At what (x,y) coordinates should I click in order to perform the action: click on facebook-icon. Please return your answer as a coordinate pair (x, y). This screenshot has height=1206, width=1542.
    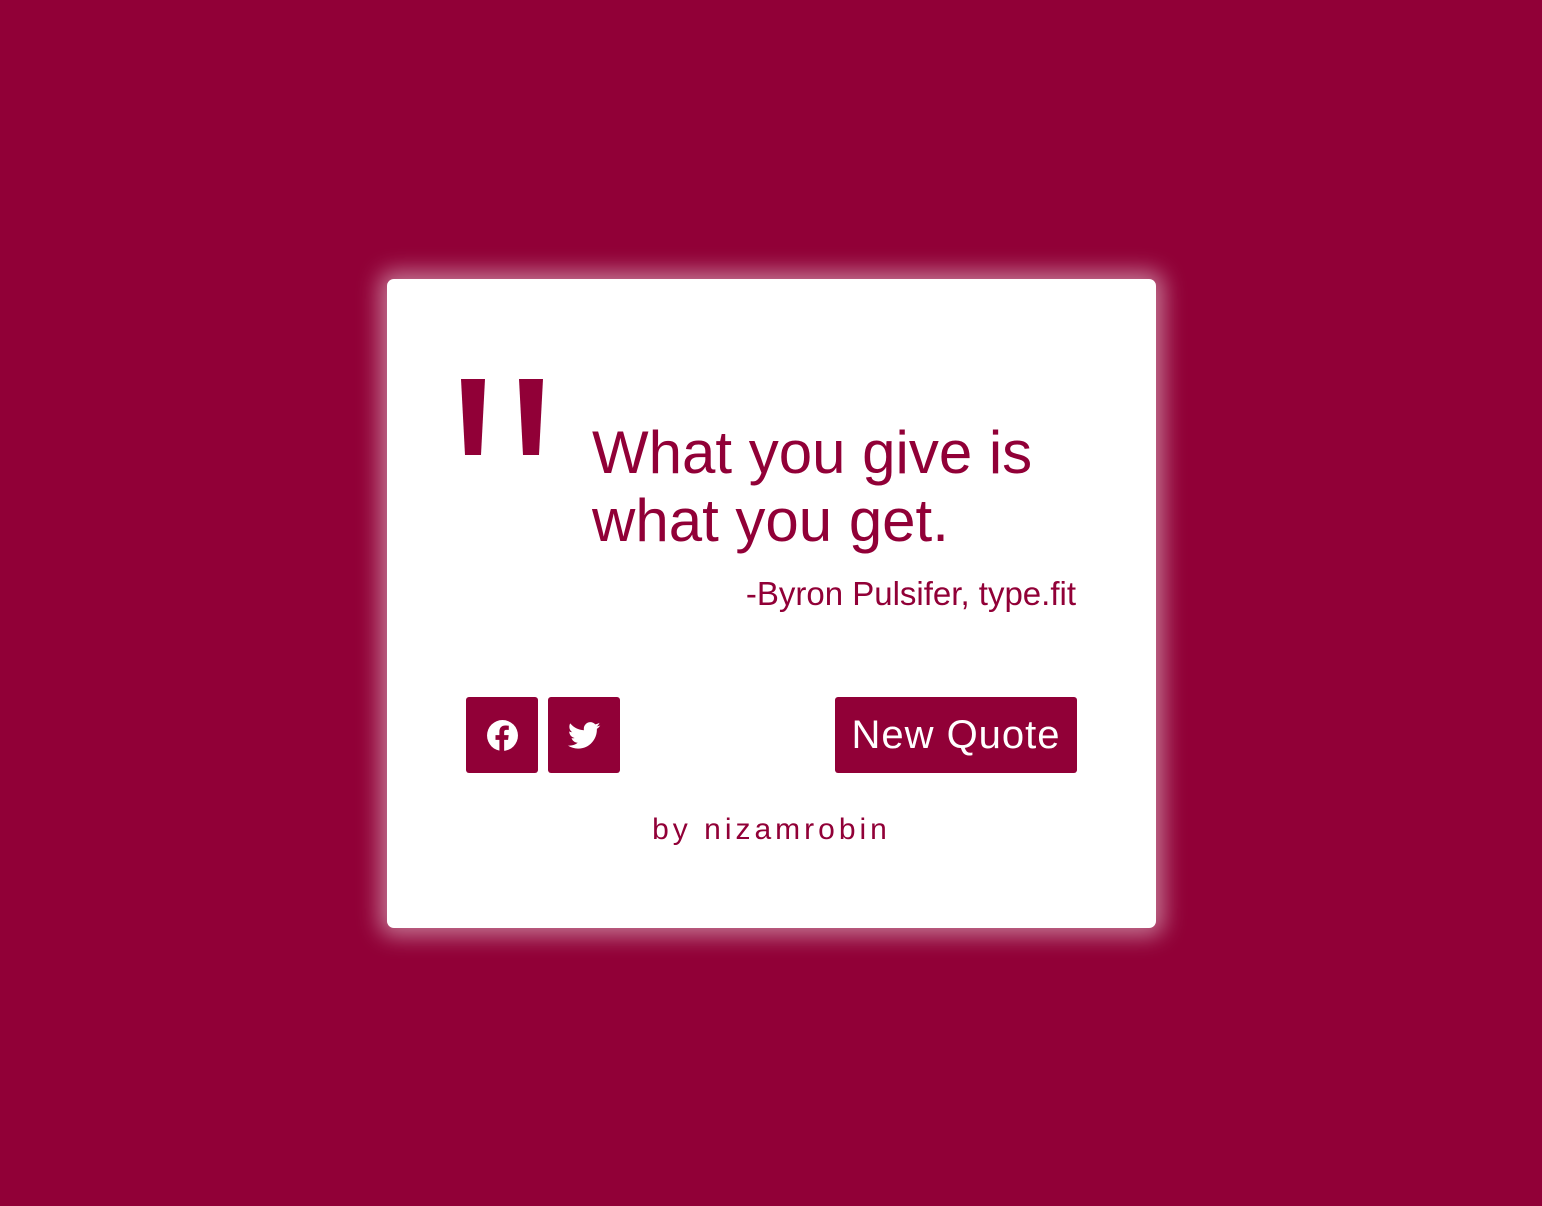
    Looking at the image, I should click on (502, 735).